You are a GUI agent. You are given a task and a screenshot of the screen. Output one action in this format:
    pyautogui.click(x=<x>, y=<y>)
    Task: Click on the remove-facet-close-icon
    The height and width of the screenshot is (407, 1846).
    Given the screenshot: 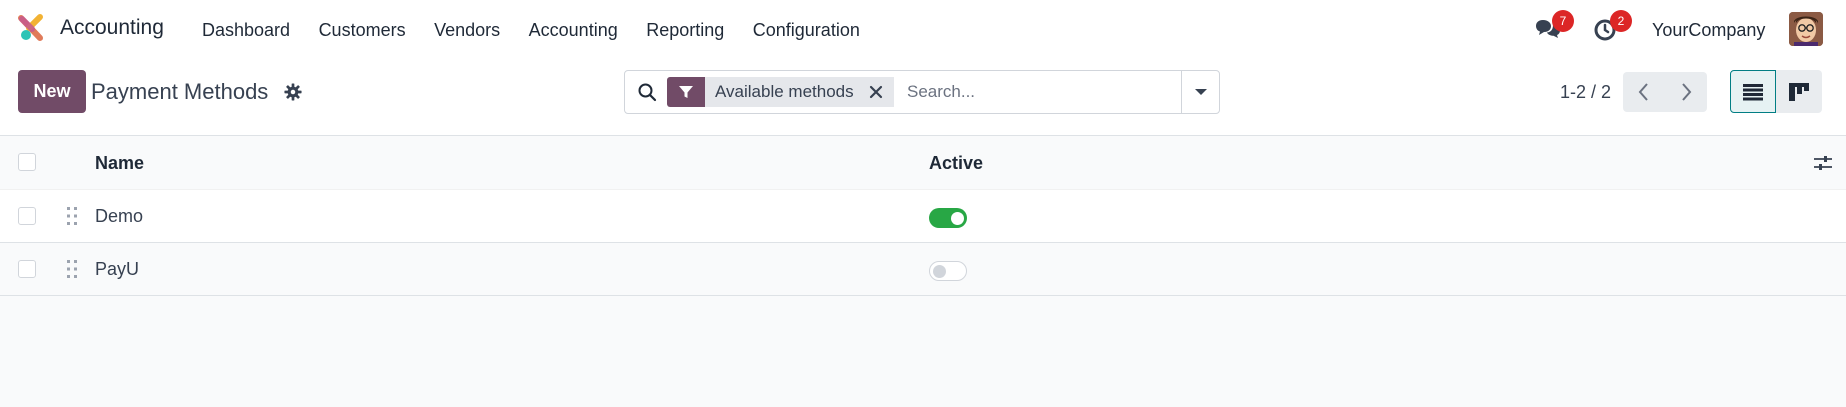 What is the action you would take?
    pyautogui.click(x=876, y=92)
    